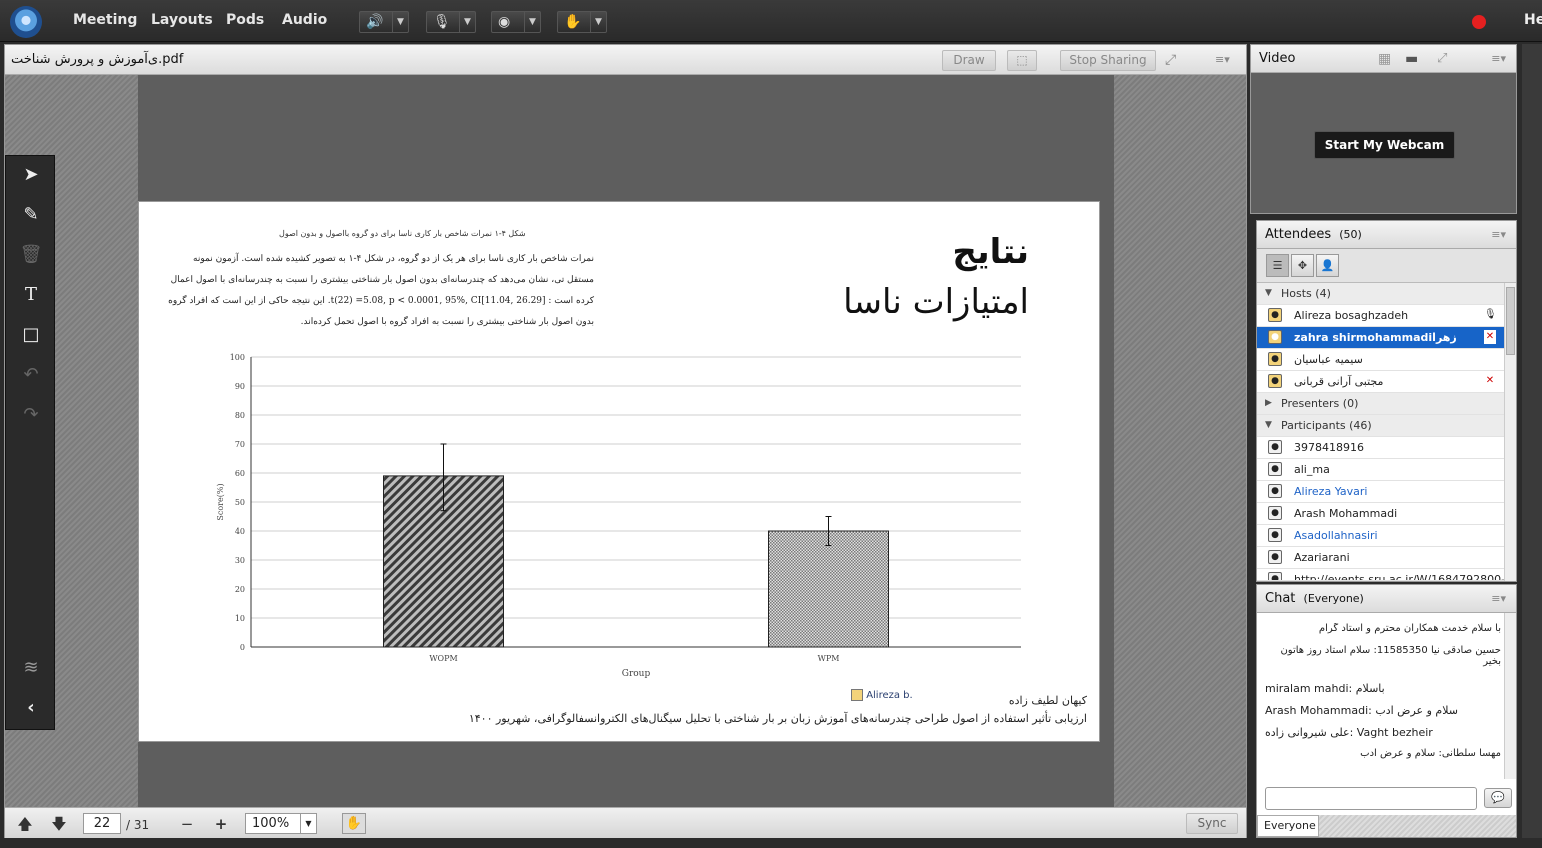 This screenshot has height=848, width=1542. I want to click on undo-icon: ↶, so click(31, 375).